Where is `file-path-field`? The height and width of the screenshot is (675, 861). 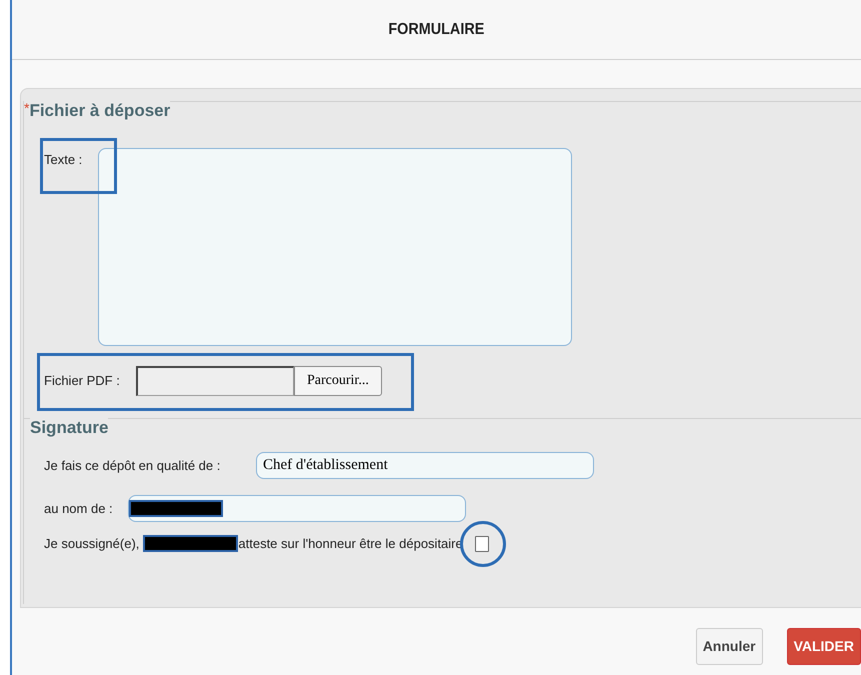
file-path-field is located at coordinates (215, 381).